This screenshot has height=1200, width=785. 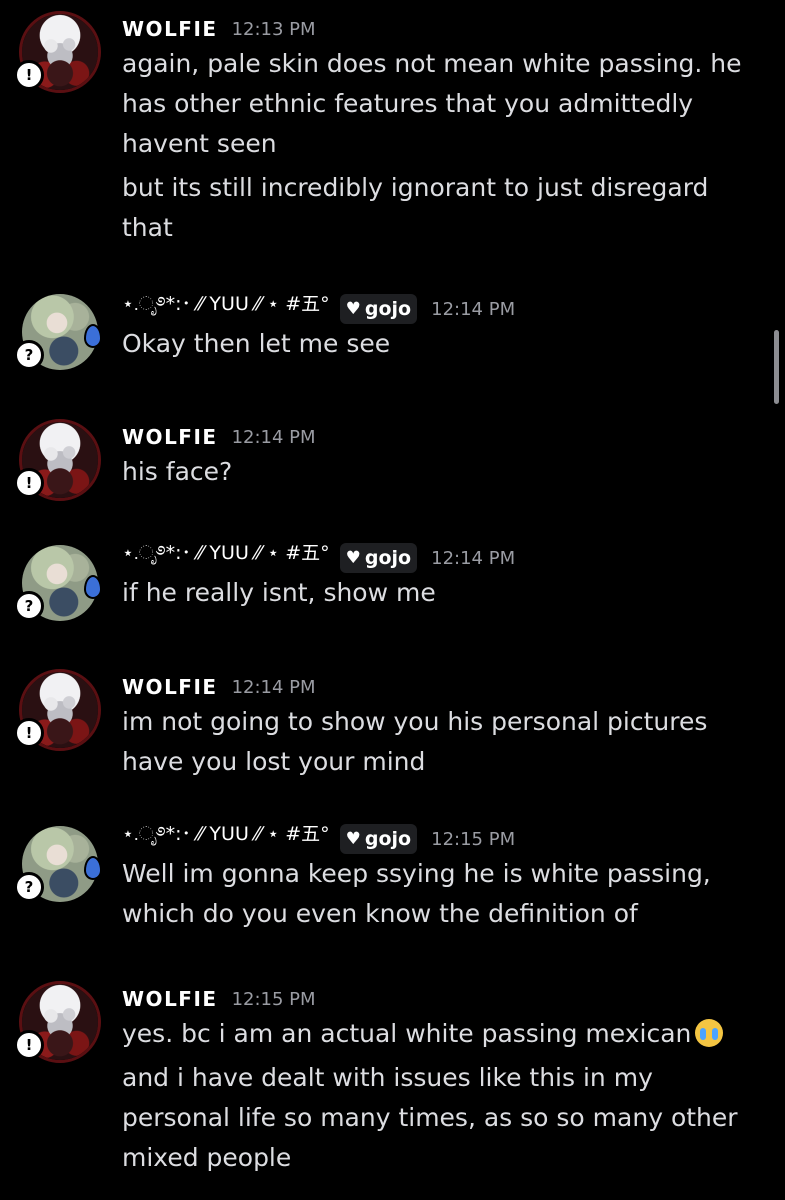 What do you see at coordinates (207, 1157) in the screenshot?
I see `message-line: mixed people` at bounding box center [207, 1157].